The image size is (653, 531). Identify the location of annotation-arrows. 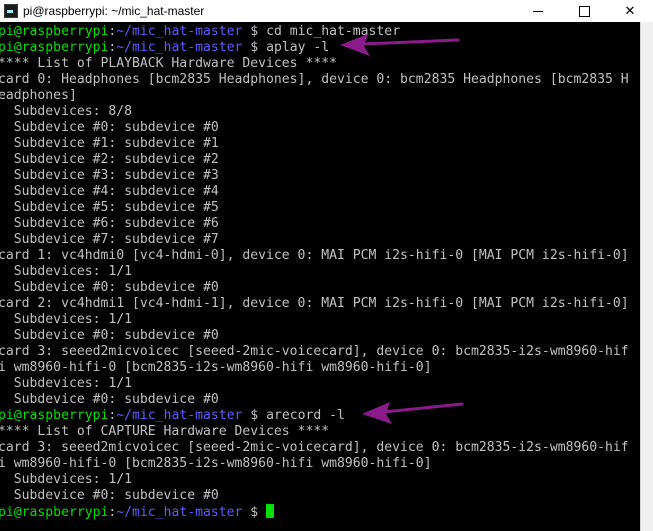
(402, 229).